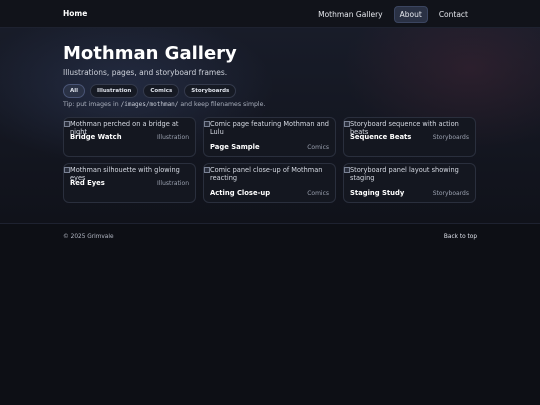 This screenshot has width=540, height=405. Describe the element at coordinates (270, 14) in the screenshot. I see `top-nav-bar: Home Mothman Gallery About Contact` at that location.